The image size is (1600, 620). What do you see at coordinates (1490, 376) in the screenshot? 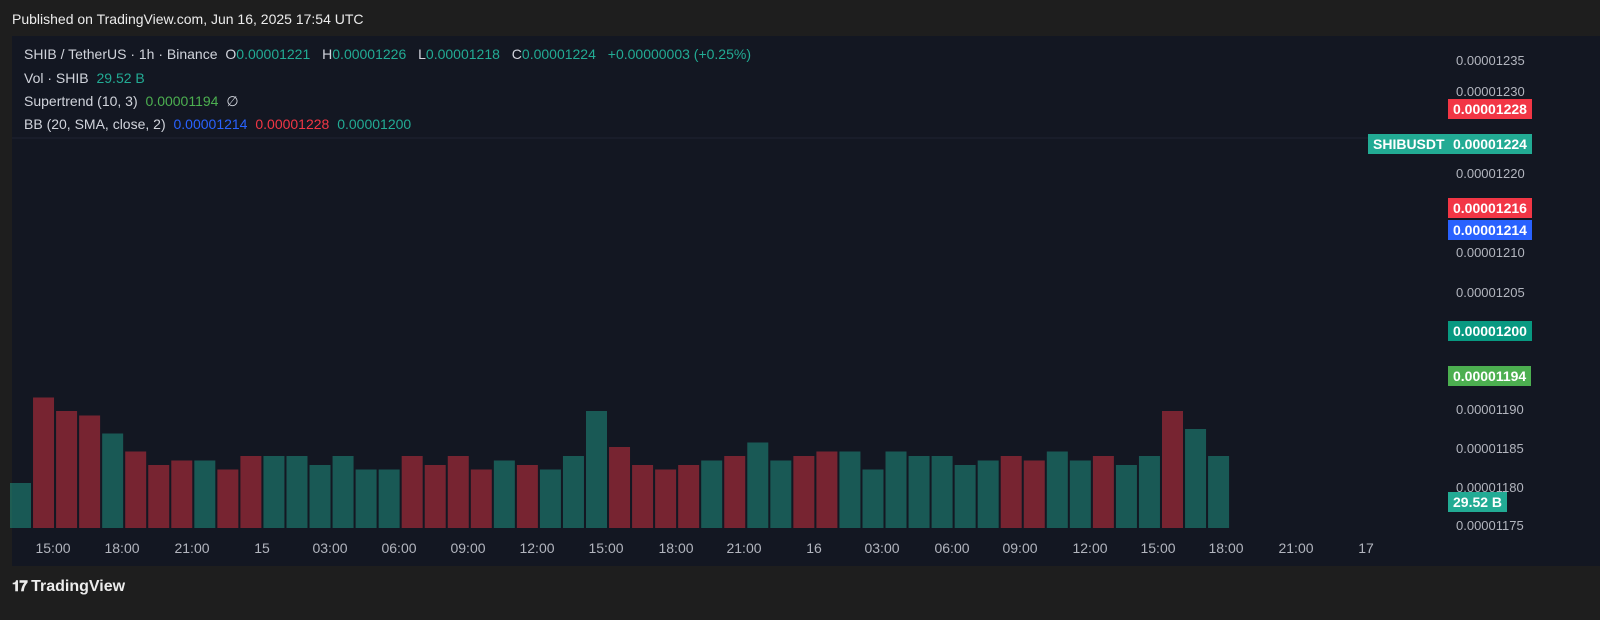
I see `supertrend-tag: 0.00001194` at bounding box center [1490, 376].